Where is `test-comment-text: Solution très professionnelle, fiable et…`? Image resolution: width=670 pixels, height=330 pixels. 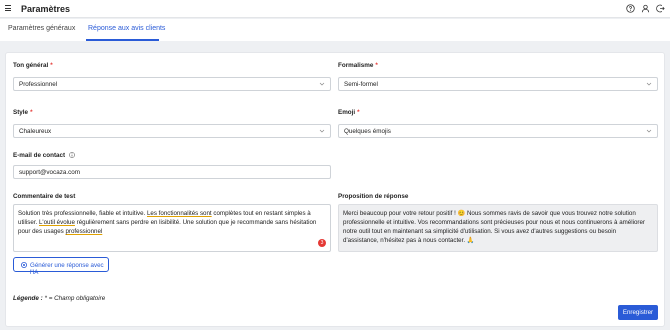 test-comment-text: Solution très professionnelle, fiable et… is located at coordinates (167, 222).